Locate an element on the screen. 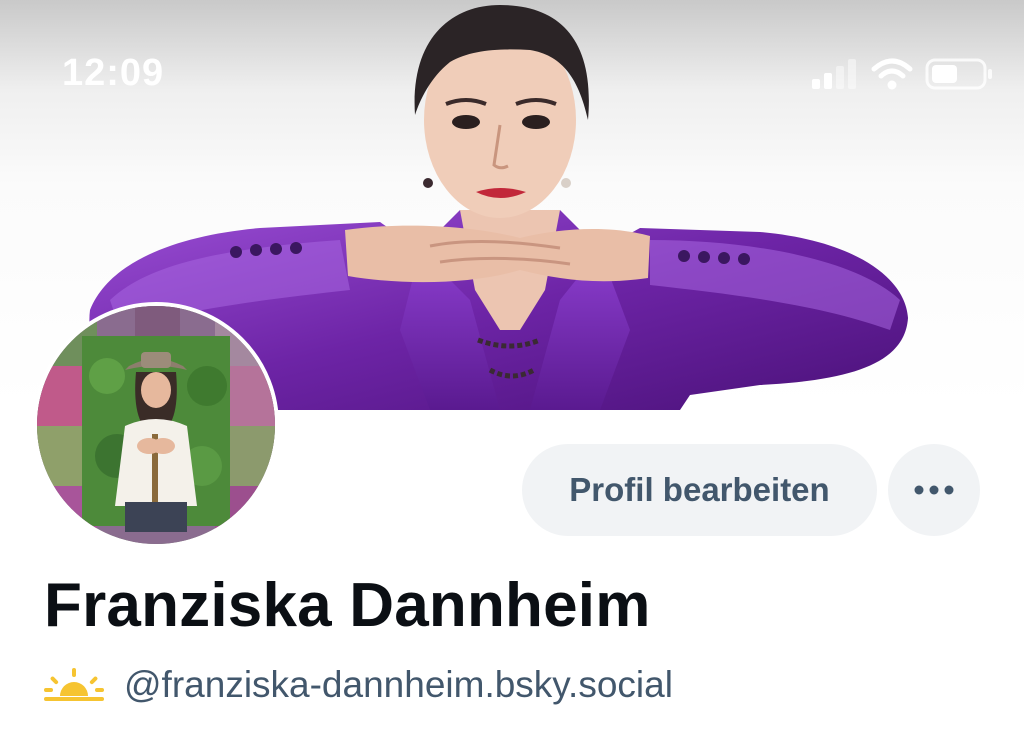  battery-icon is located at coordinates (958, 74).